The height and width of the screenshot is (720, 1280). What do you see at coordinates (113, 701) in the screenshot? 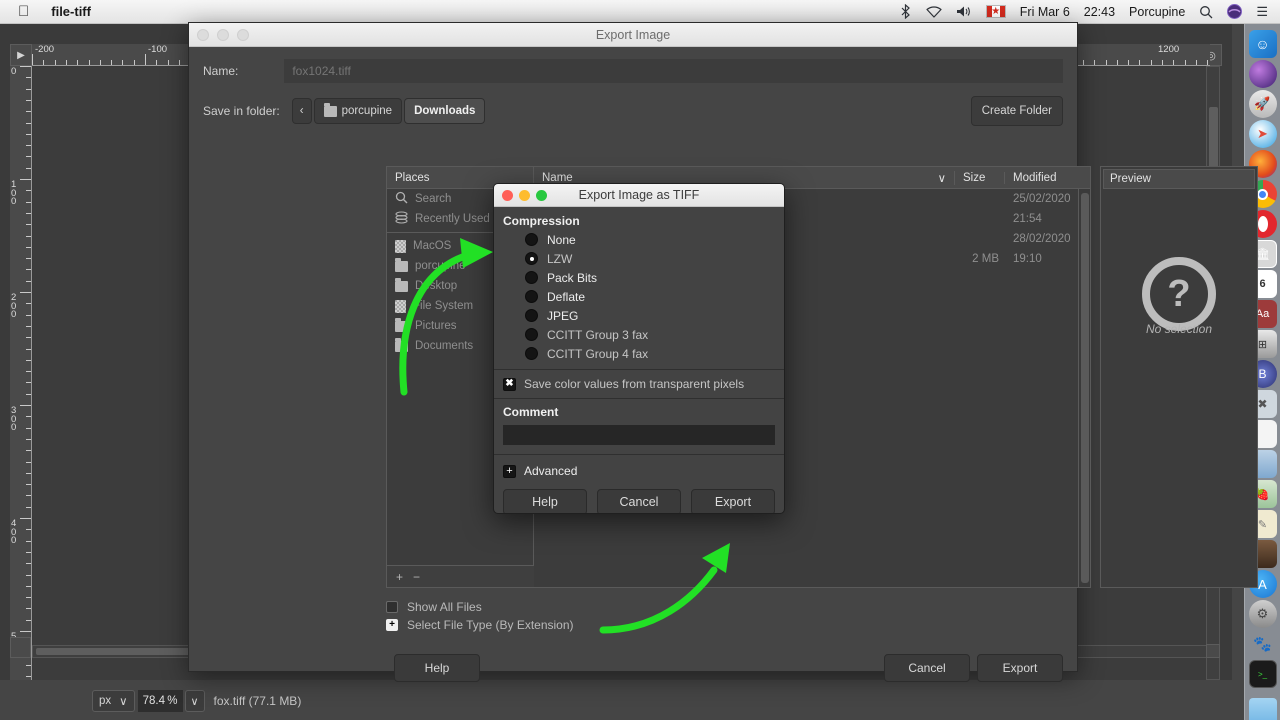
I see `unit-selector: px ∨` at bounding box center [113, 701].